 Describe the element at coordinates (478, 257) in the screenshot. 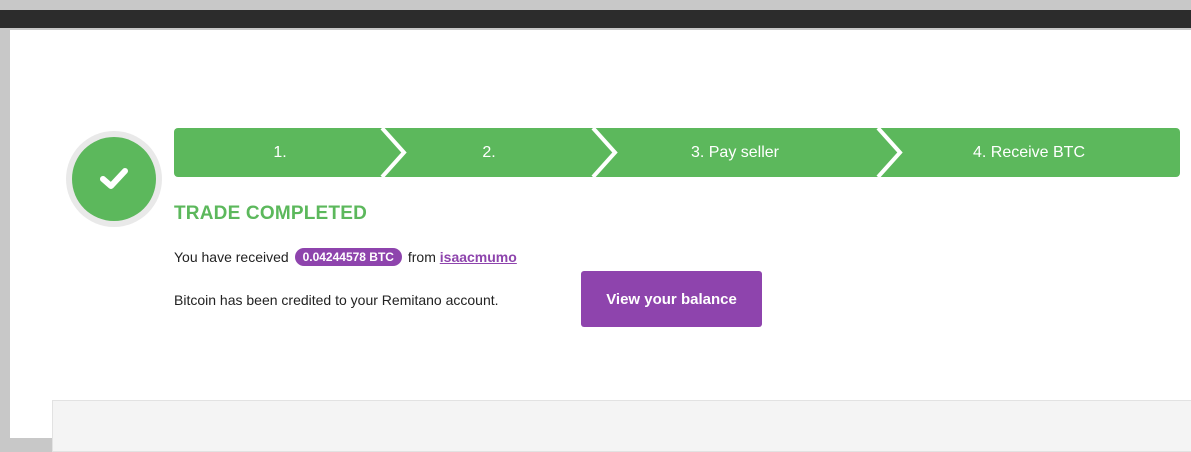

I see `seller-link: isaacmumo` at that location.